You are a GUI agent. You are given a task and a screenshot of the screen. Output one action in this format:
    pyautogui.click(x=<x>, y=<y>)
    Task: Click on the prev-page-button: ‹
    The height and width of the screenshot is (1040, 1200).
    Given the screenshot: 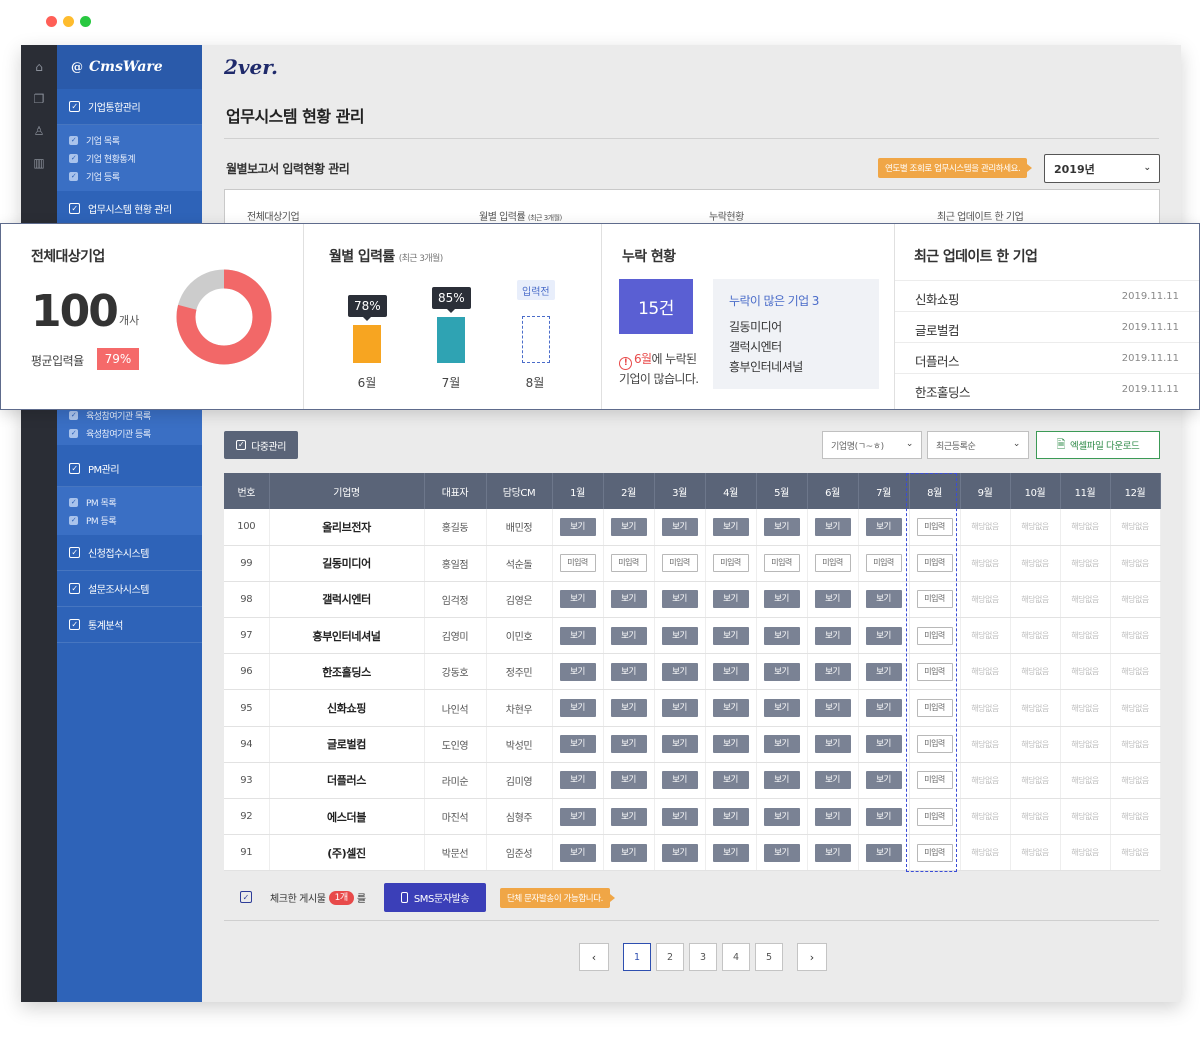 What is the action you would take?
    pyautogui.click(x=594, y=957)
    